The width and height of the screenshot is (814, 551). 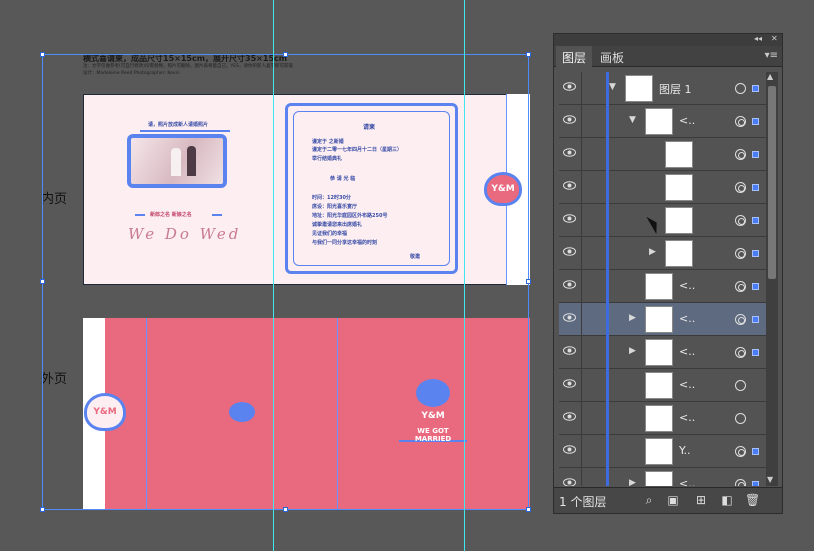 What do you see at coordinates (770, 479) in the screenshot?
I see `scroll-down-icon: ▼` at bounding box center [770, 479].